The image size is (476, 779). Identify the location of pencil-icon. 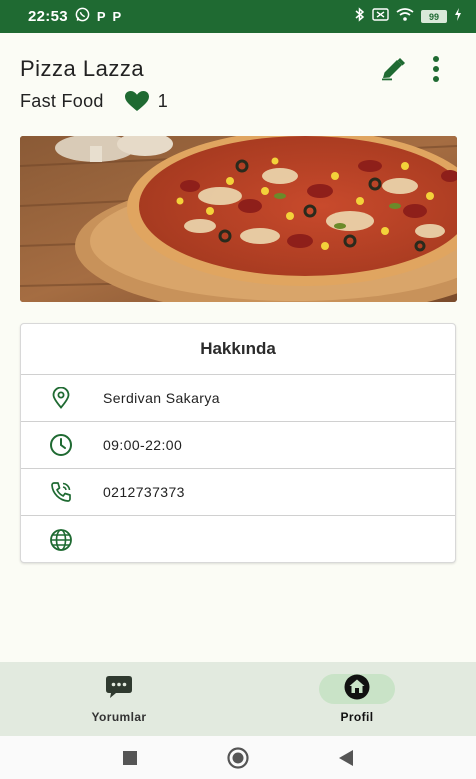
(394, 71).